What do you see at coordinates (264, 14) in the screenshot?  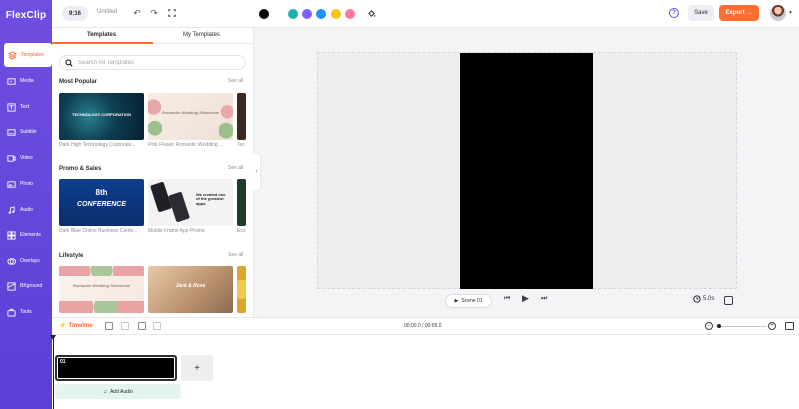 I see `color-swatch-black` at bounding box center [264, 14].